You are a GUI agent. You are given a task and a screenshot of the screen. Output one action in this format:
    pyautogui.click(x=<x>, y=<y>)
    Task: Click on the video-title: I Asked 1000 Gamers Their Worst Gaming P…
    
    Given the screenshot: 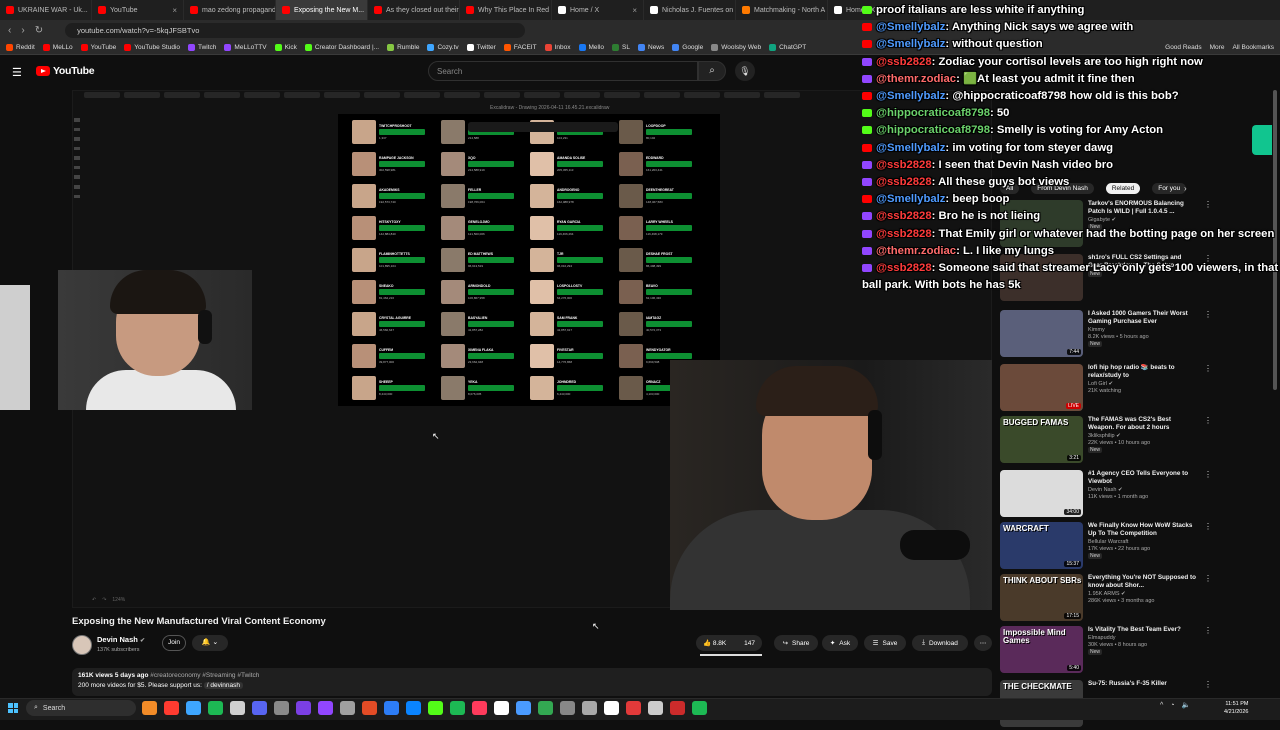 What is the action you would take?
    pyautogui.click(x=1142, y=318)
    